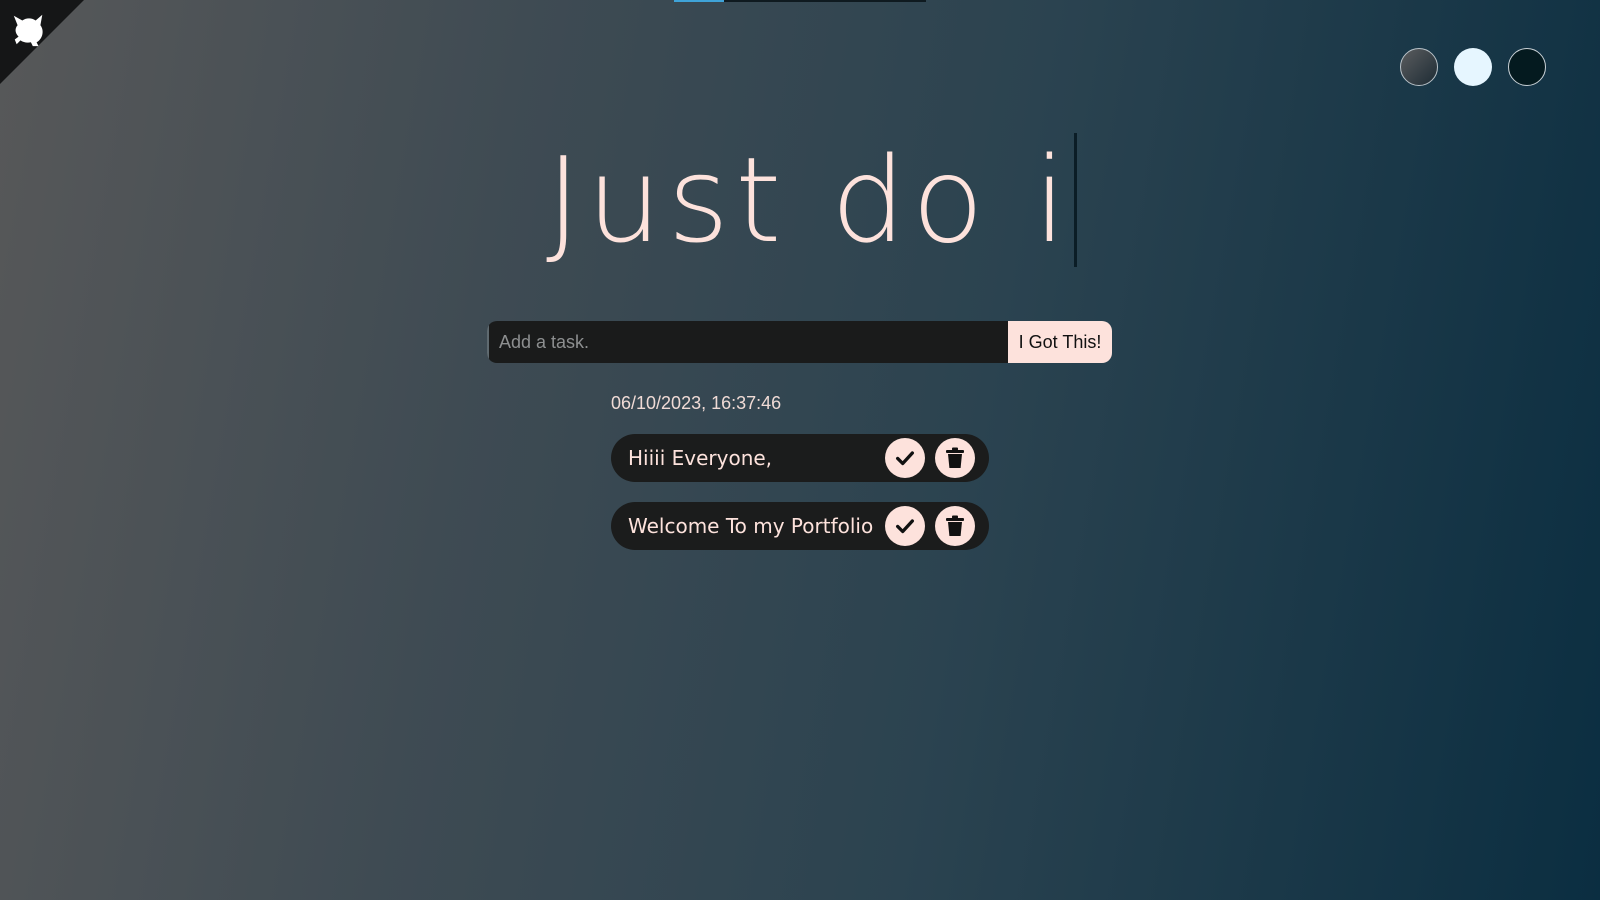 This screenshot has height=900, width=1600. What do you see at coordinates (1076, 200) in the screenshot?
I see `typing-cursor` at bounding box center [1076, 200].